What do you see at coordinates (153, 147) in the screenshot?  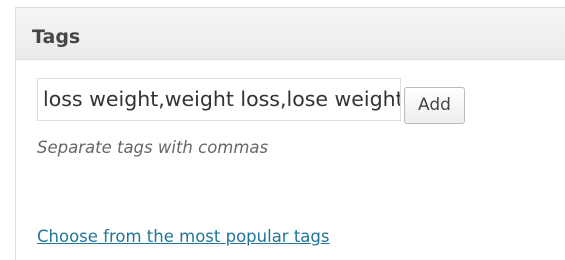 I see `tags-help-text: Separate tags with commas` at bounding box center [153, 147].